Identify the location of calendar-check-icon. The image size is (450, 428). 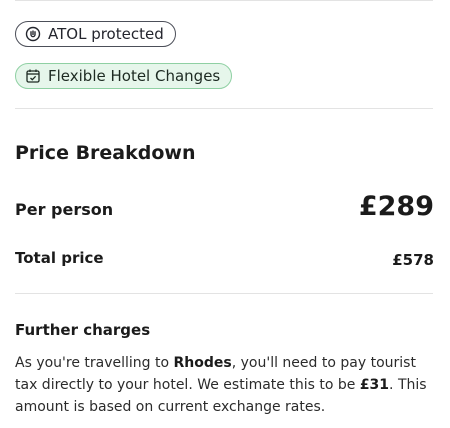
(33, 76).